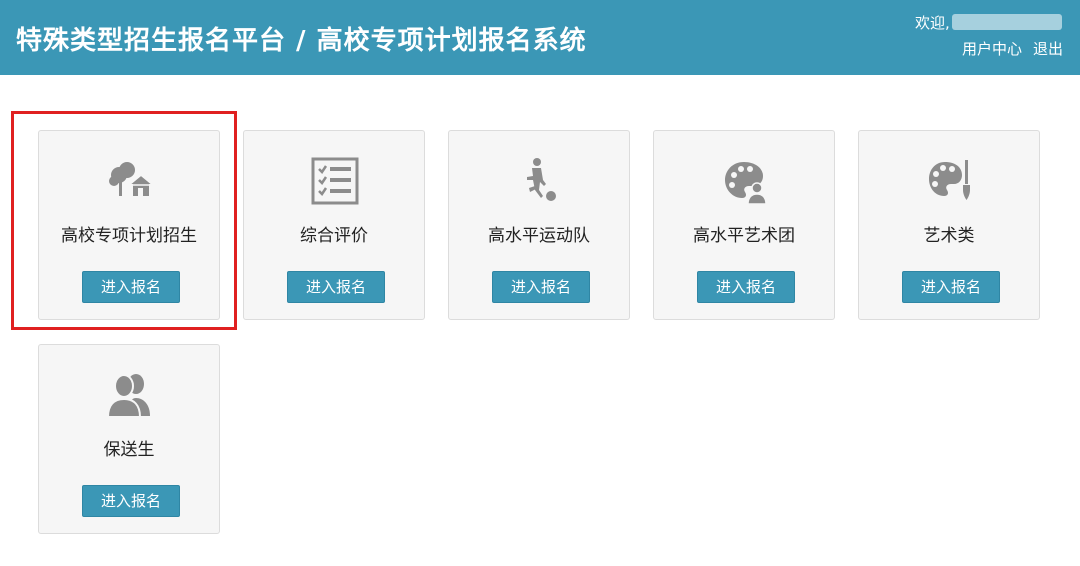 This screenshot has width=1080, height=566. Describe the element at coordinates (129, 439) in the screenshot. I see `card-recommended: 保送生 进入报名` at that location.